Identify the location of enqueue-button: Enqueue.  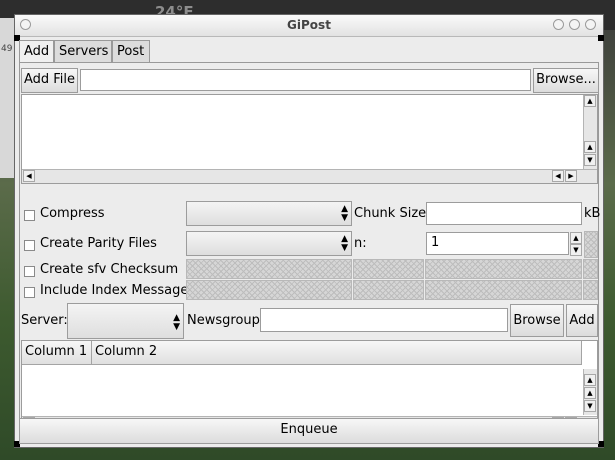
(309, 431).